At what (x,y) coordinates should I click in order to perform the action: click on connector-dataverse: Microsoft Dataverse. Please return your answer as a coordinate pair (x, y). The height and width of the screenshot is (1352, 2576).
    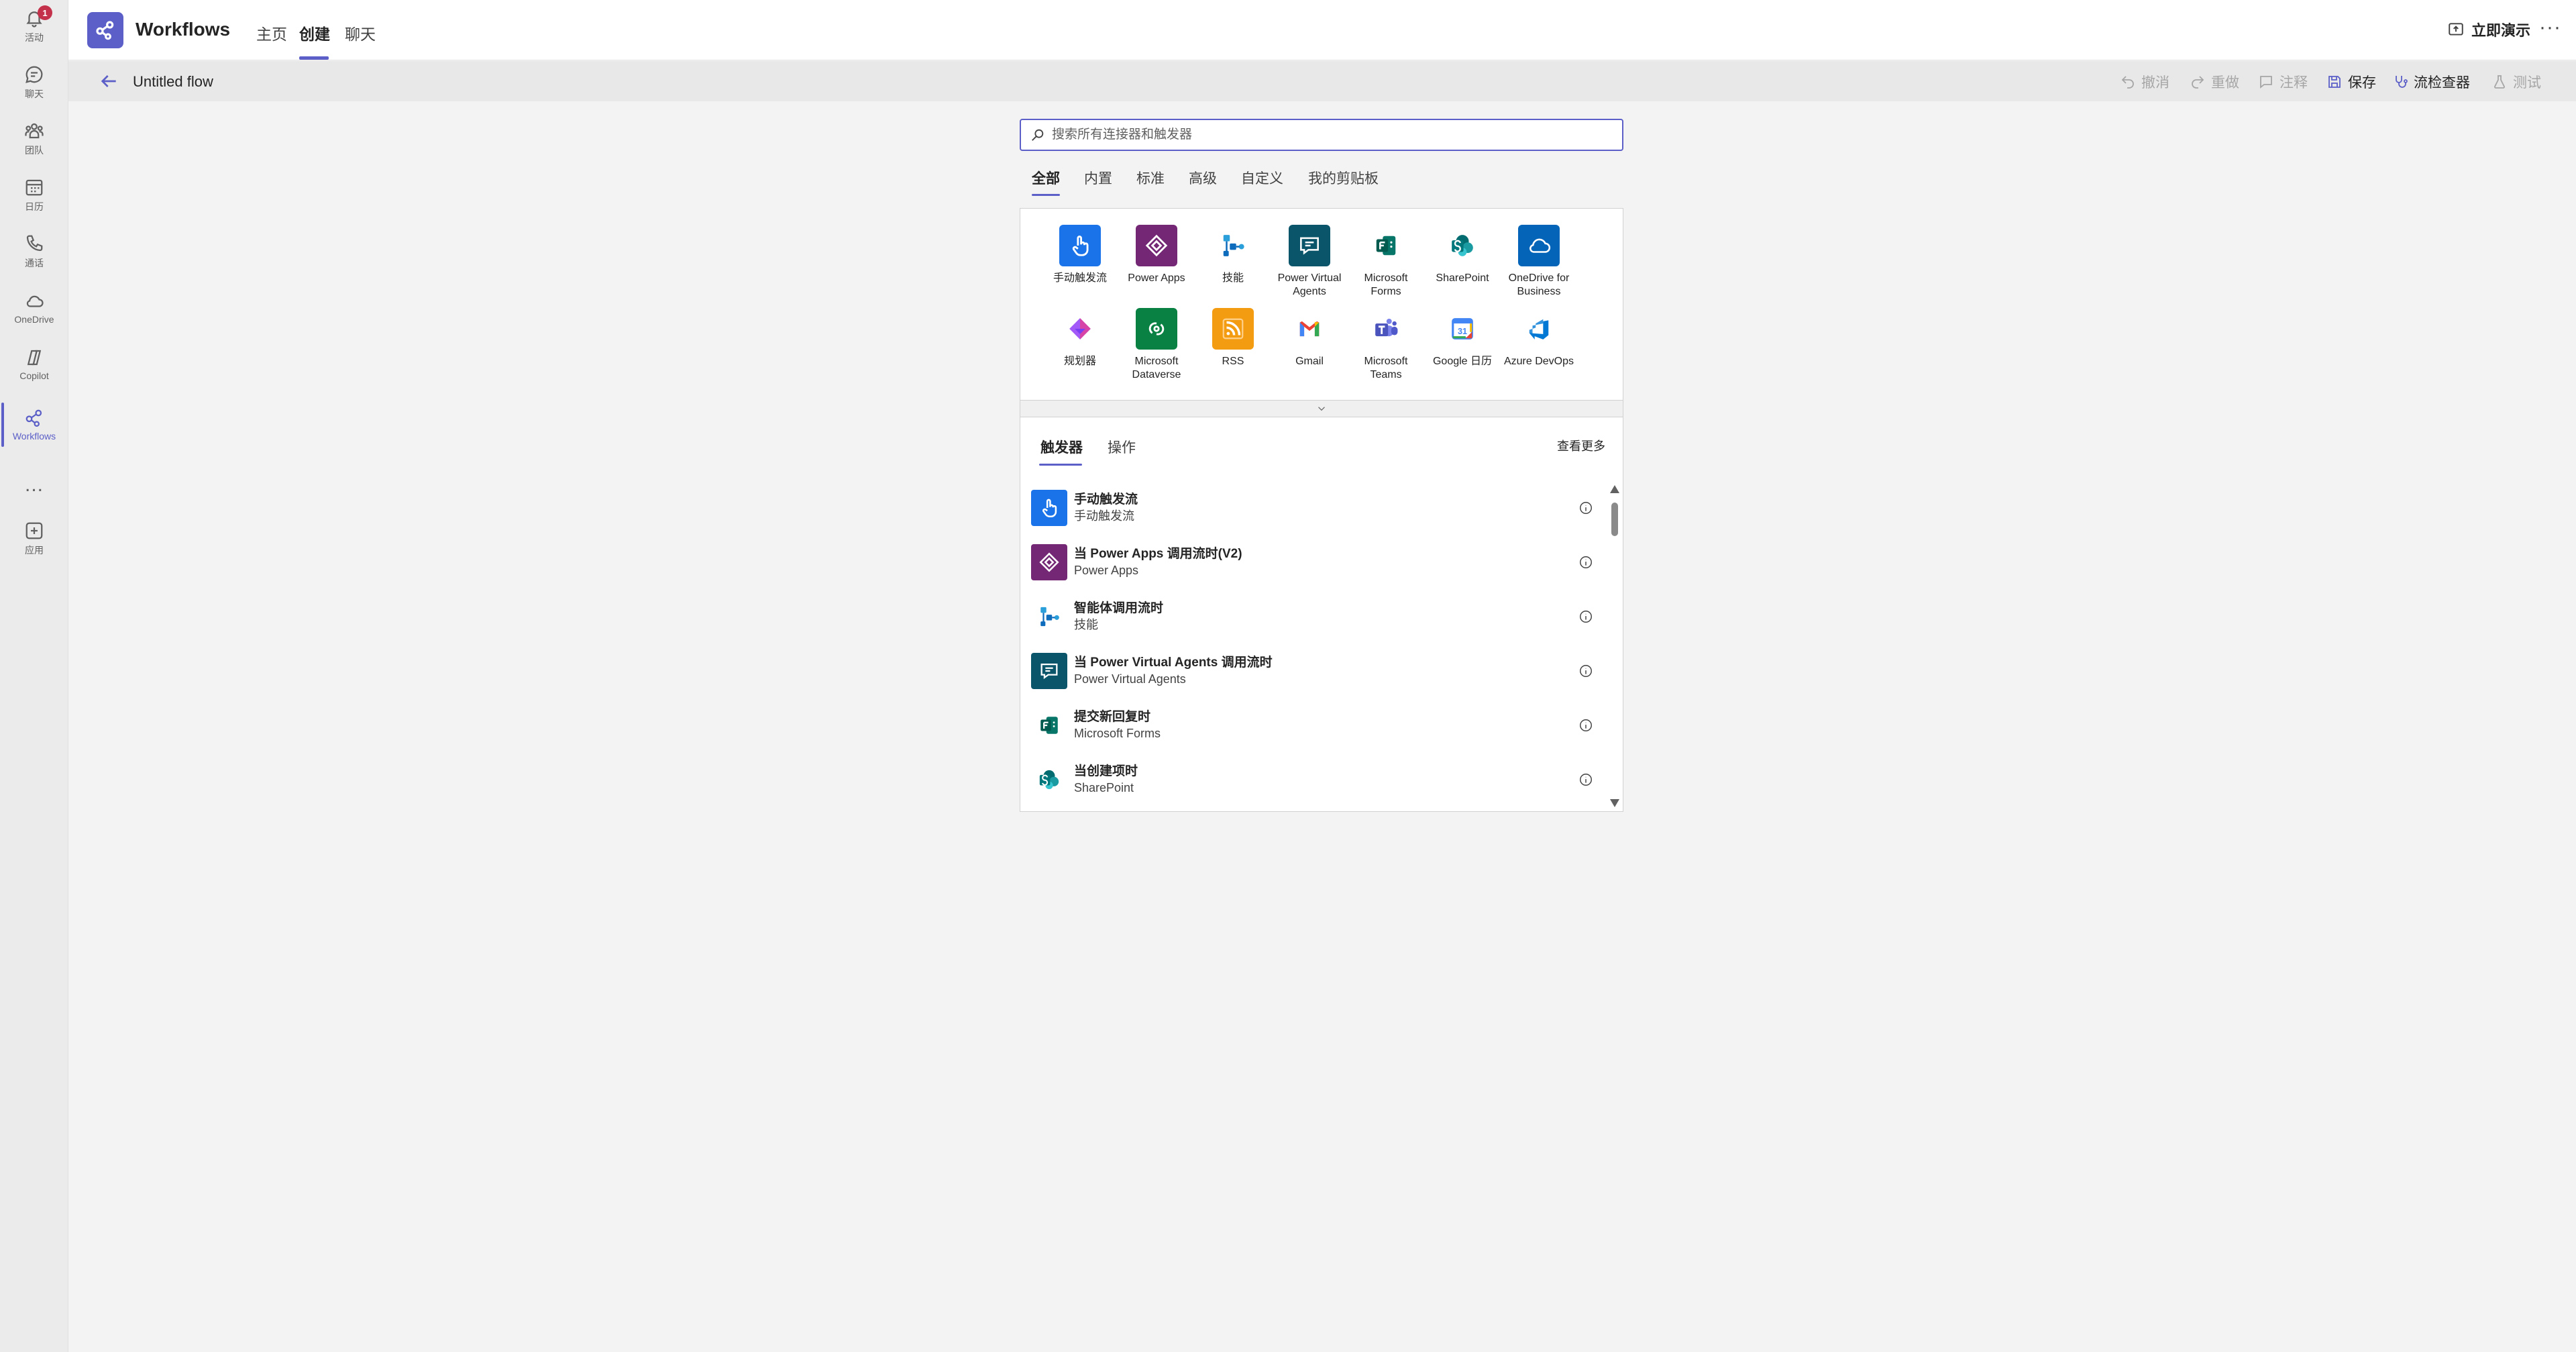
    Looking at the image, I should click on (1156, 345).